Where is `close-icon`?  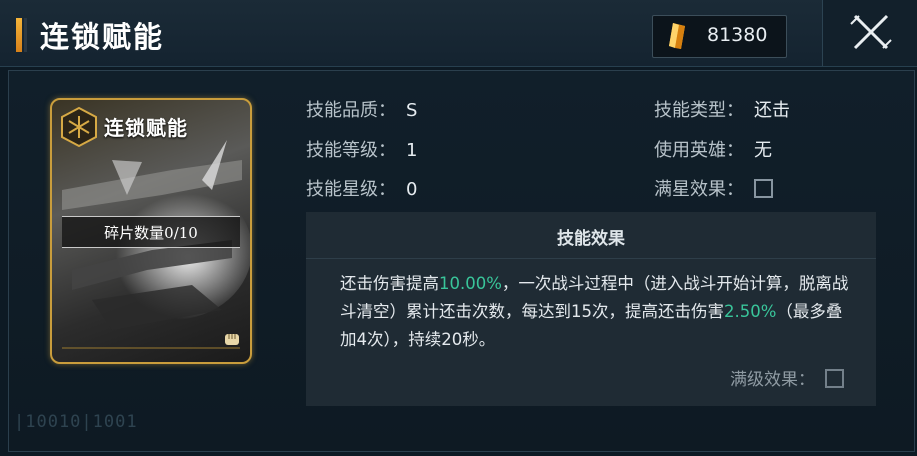
close-icon is located at coordinates (871, 32).